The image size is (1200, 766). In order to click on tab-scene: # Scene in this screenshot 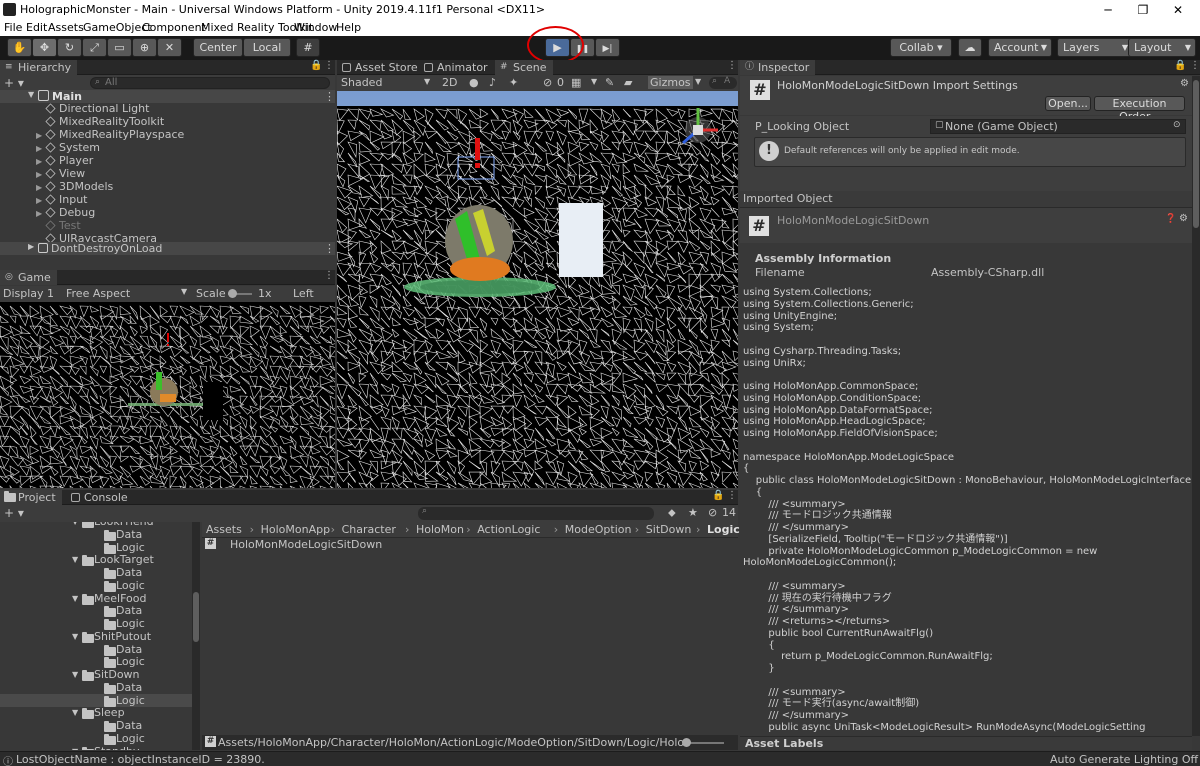, I will do `click(524, 67)`.